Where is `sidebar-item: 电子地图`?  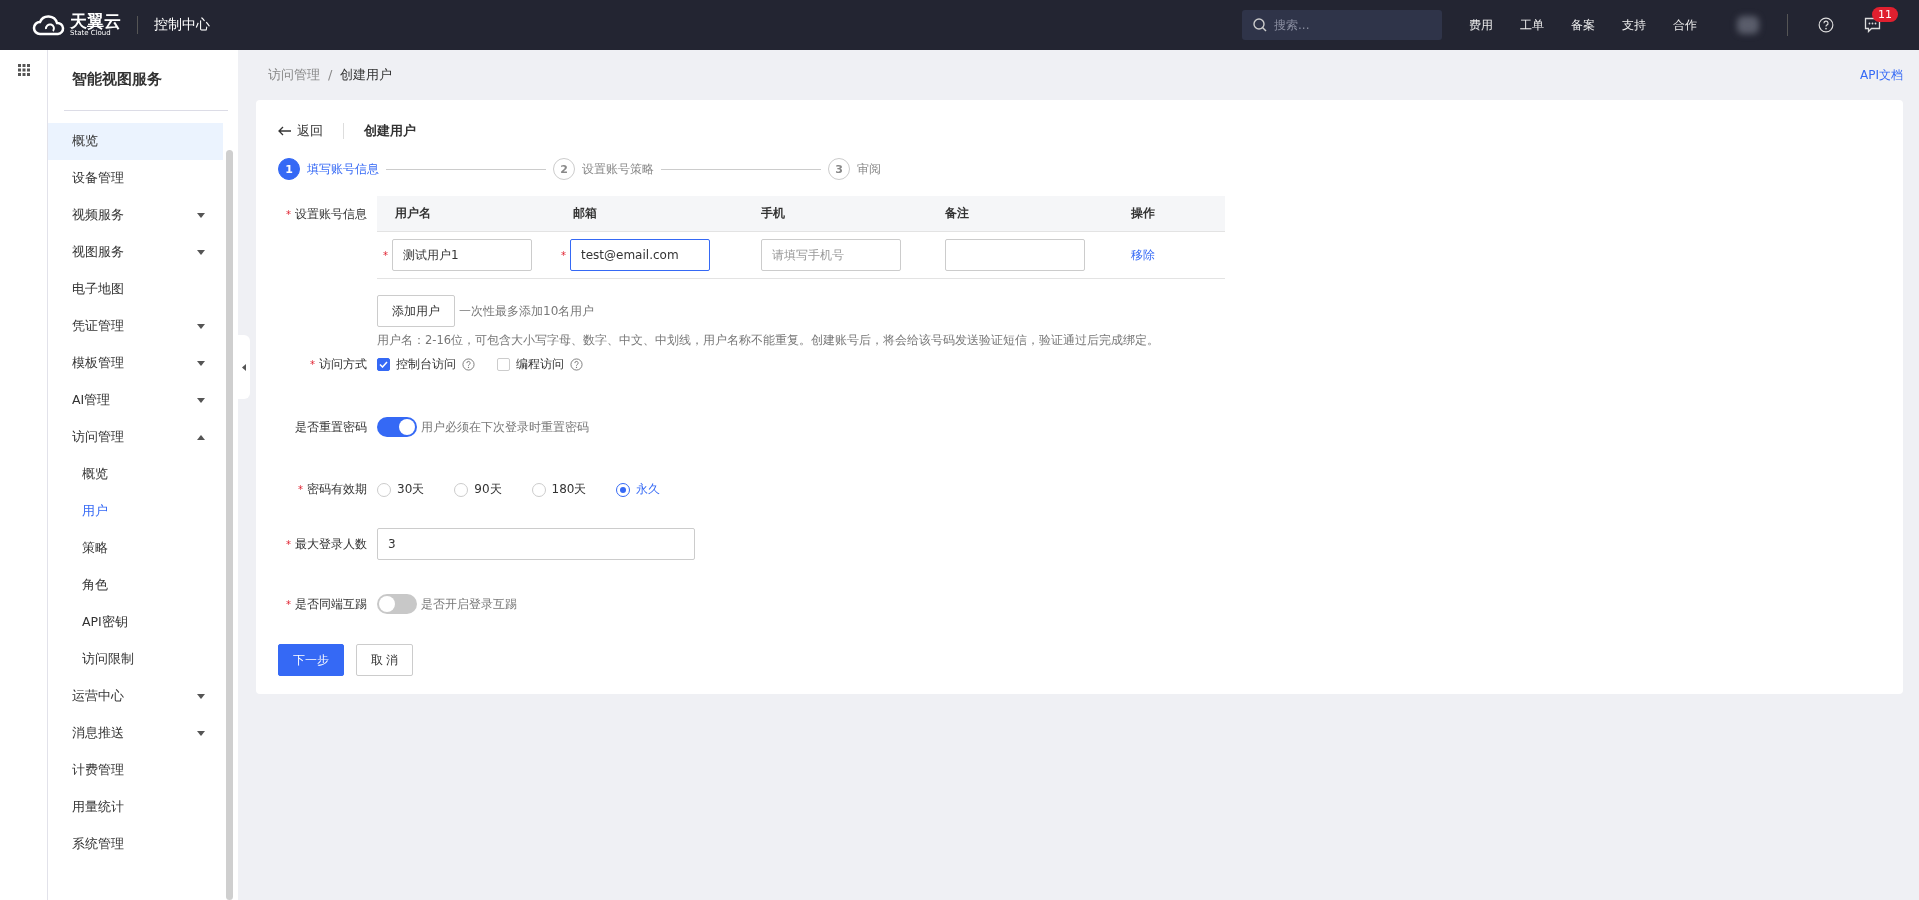 sidebar-item: 电子地图 is located at coordinates (135, 289).